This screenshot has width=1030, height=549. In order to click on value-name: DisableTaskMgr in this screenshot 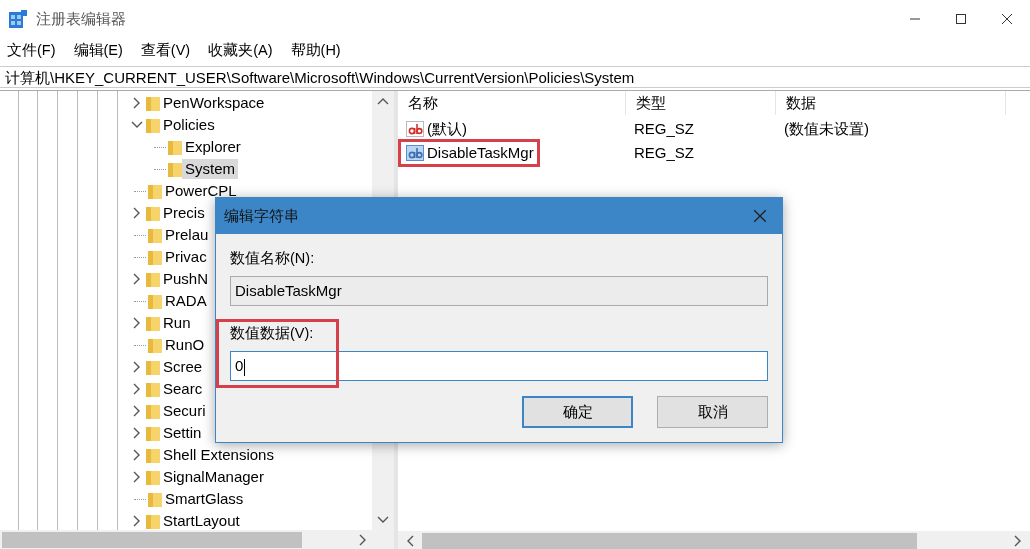, I will do `click(480, 152)`.